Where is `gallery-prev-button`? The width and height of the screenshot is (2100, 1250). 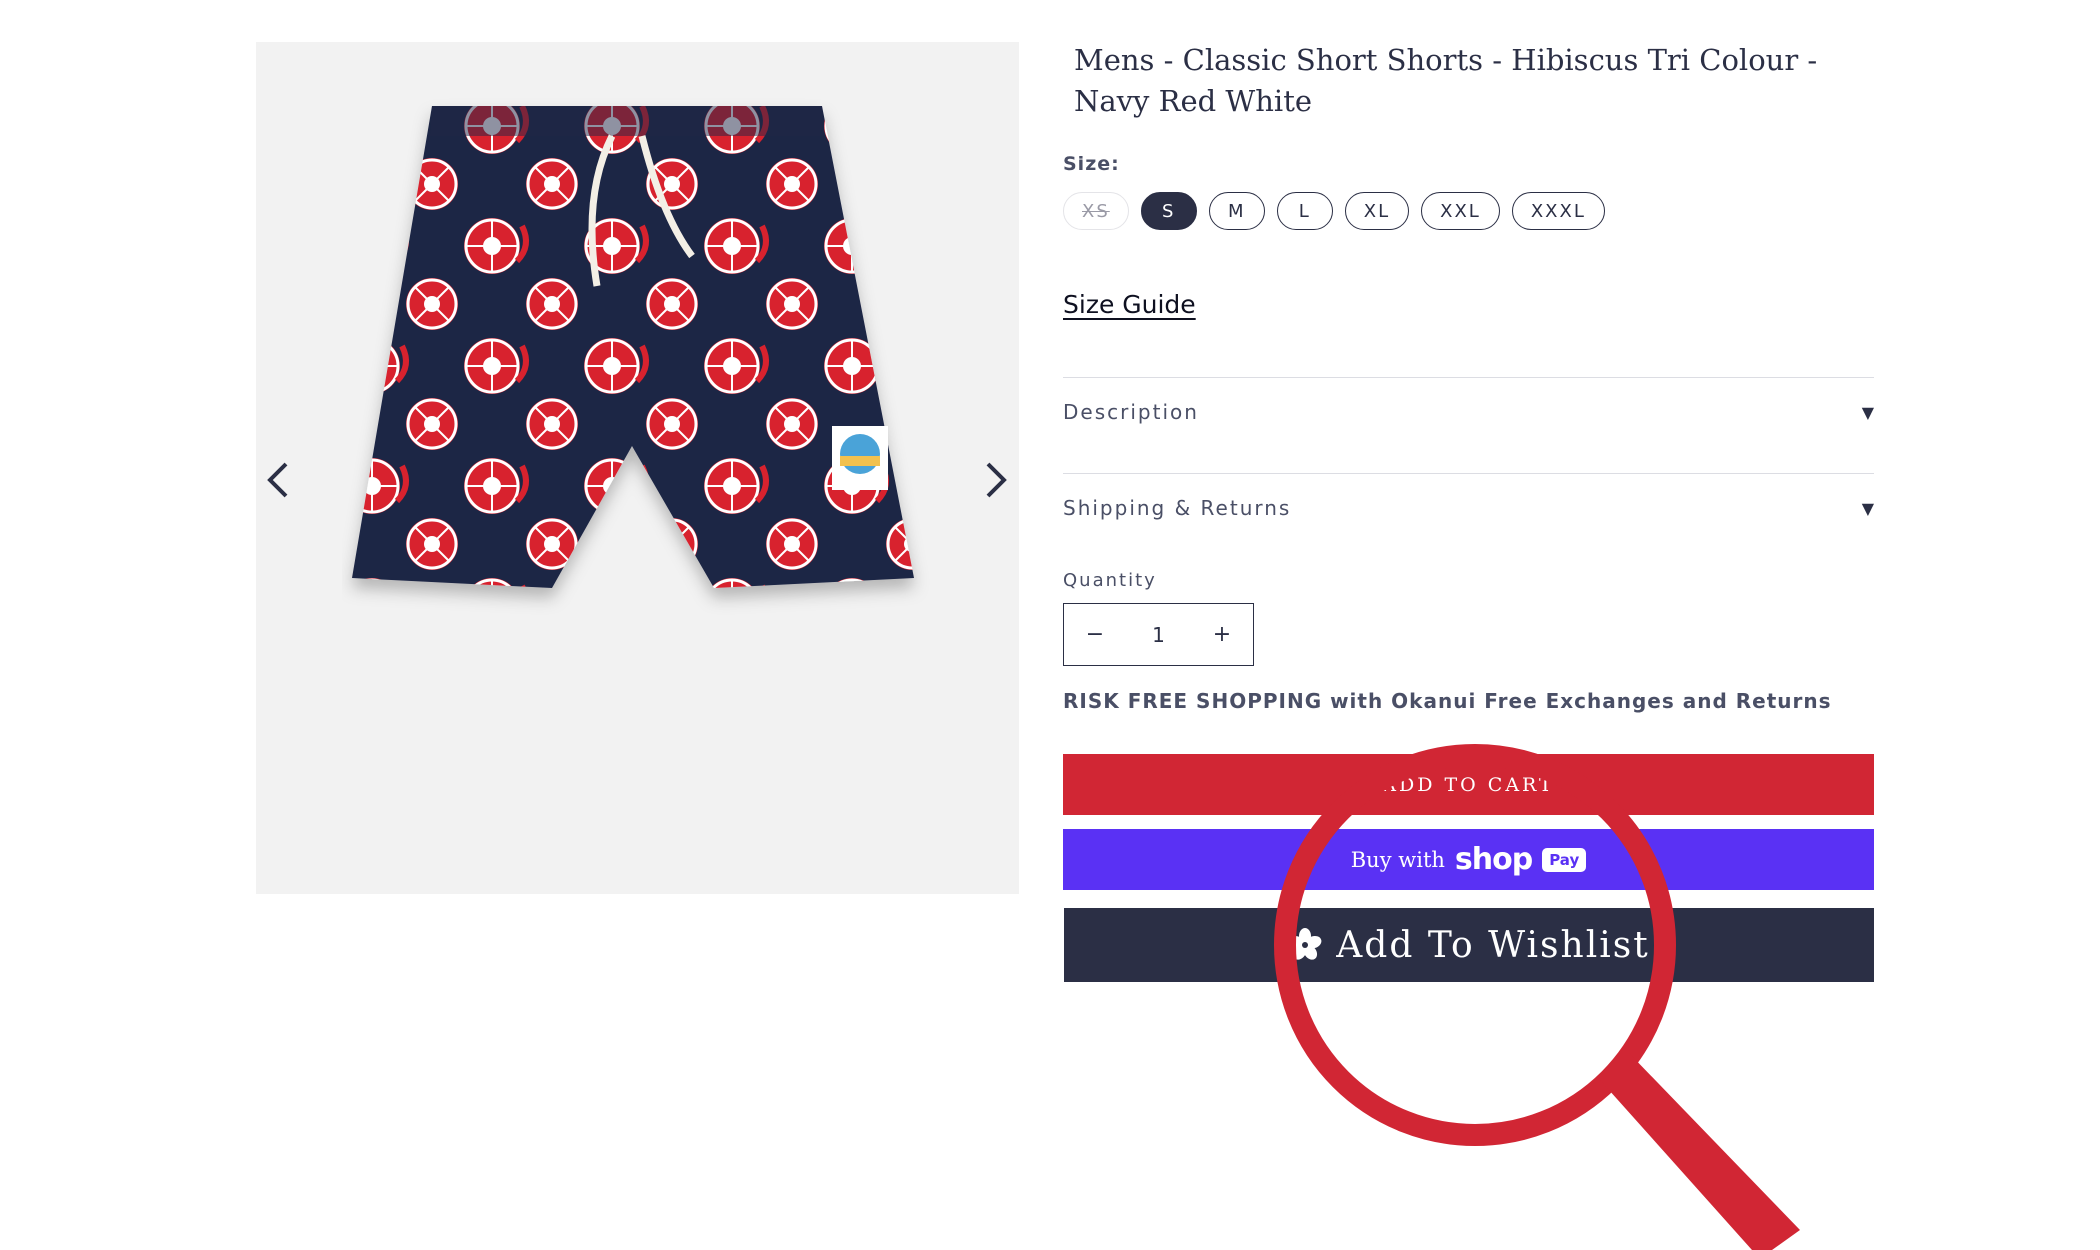
gallery-prev-button is located at coordinates (278, 480).